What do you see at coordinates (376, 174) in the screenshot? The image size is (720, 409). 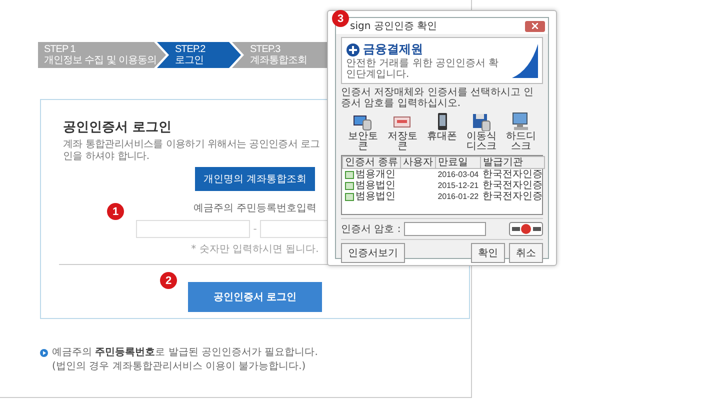 I see `table-cell: 범용개인` at bounding box center [376, 174].